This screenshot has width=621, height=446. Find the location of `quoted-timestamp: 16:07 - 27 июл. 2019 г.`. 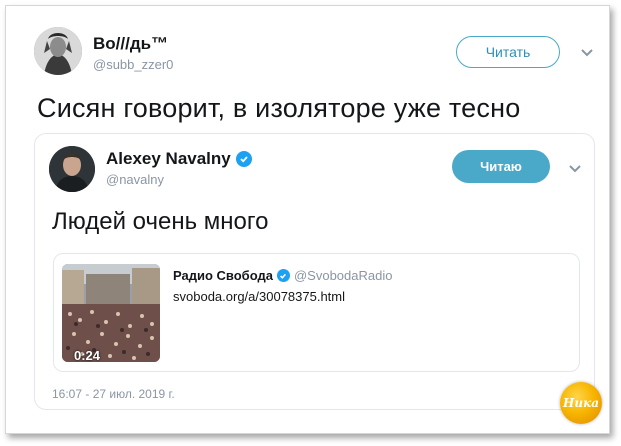

quoted-timestamp: 16:07 - 27 июл. 2019 г. is located at coordinates (113, 394).